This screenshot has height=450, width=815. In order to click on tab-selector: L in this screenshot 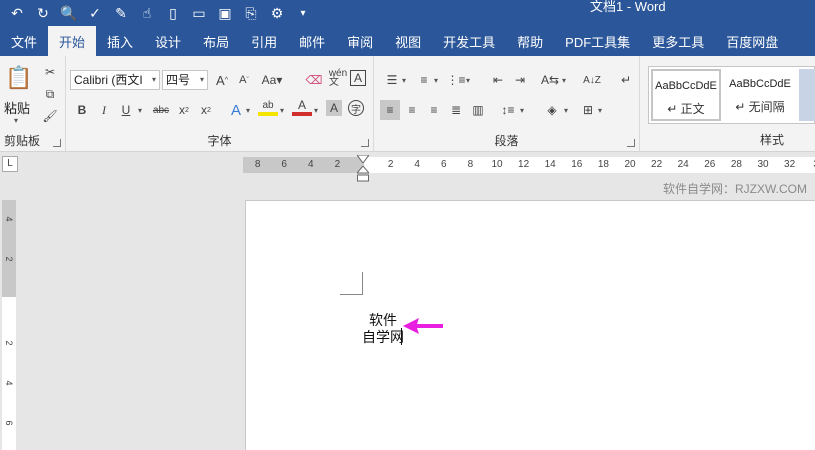, I will do `click(10, 164)`.